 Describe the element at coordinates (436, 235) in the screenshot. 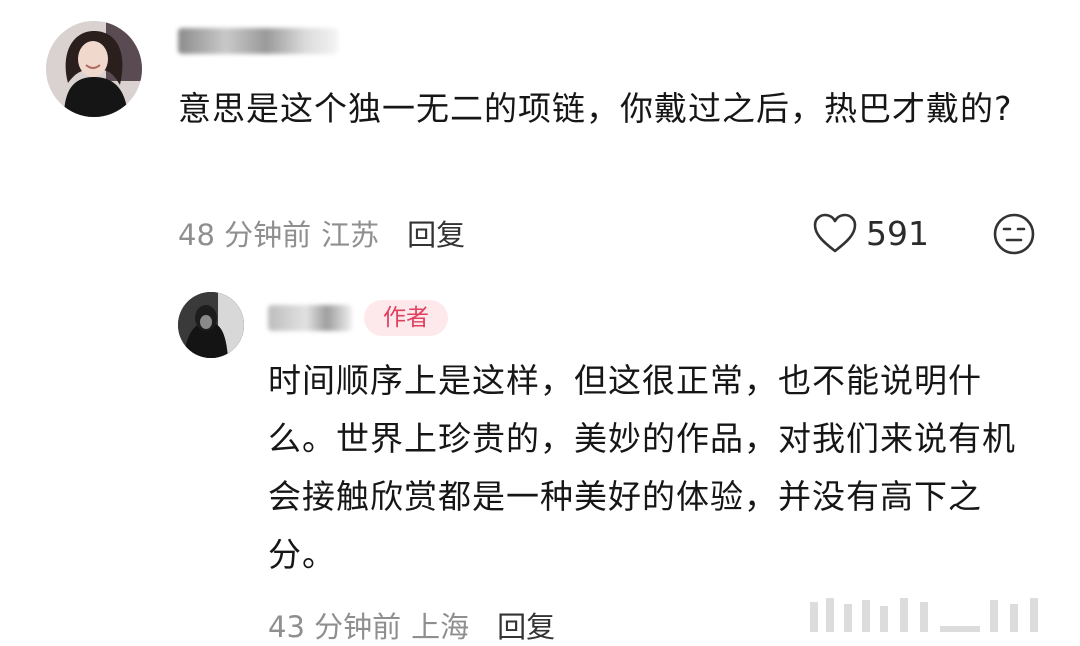

I see `reply-button: 回复` at that location.